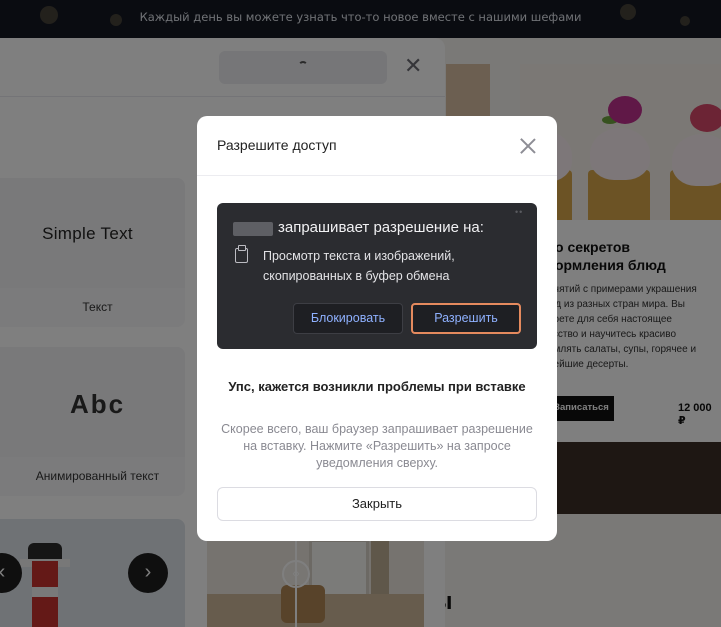 The height and width of the screenshot is (627, 721). Describe the element at coordinates (359, 256) in the screenshot. I see `permission-text-line-1: Просмотр текста и изображений,` at that location.